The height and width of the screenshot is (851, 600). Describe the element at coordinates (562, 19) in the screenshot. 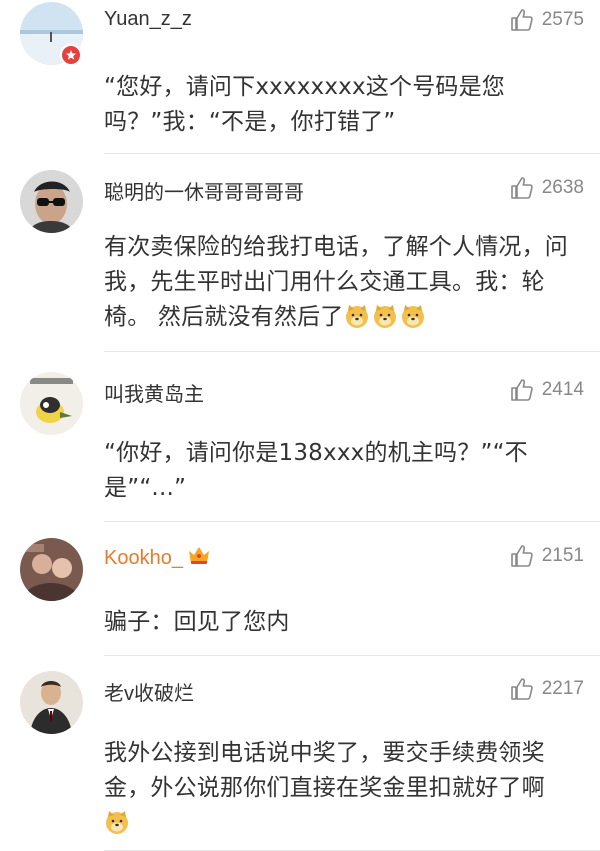

I see `like-count: 2575` at that location.